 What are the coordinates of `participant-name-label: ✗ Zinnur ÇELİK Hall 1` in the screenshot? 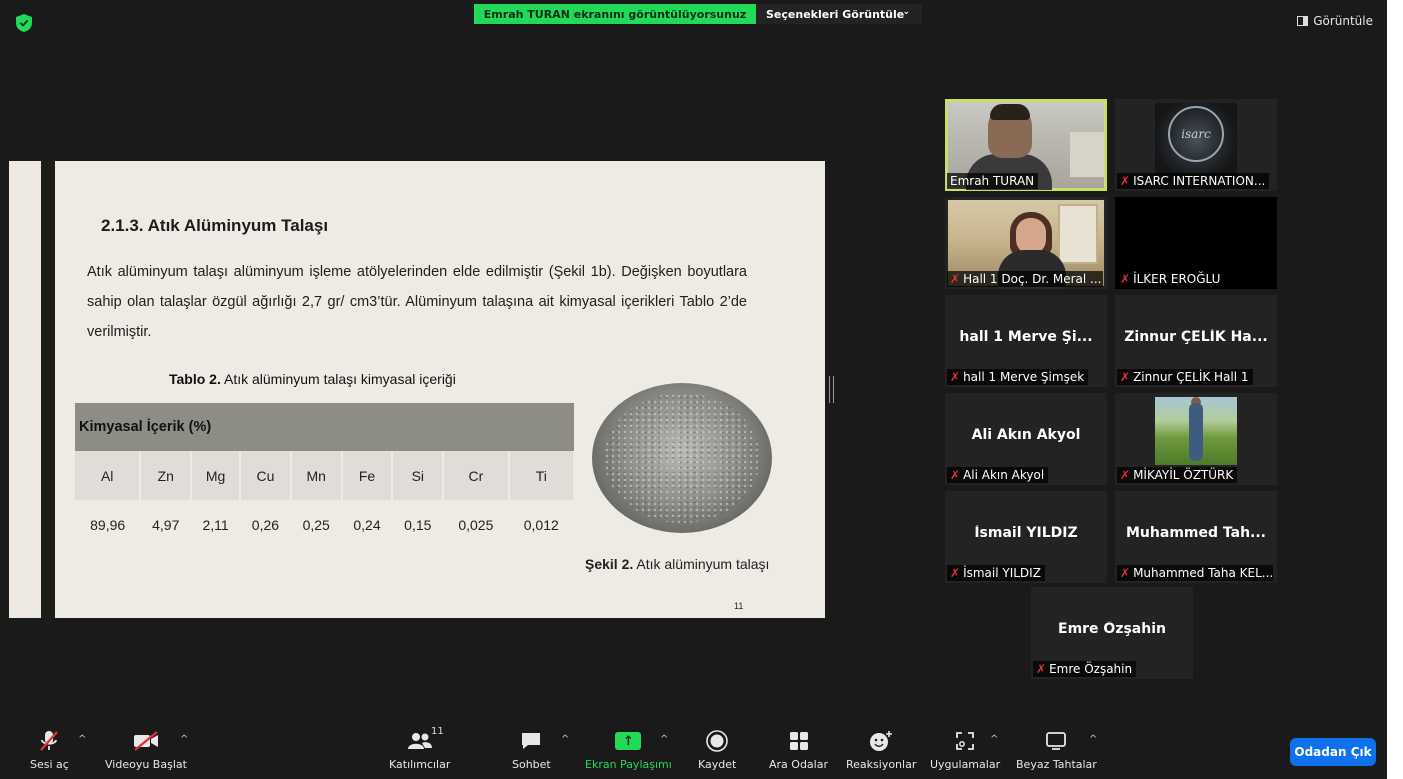 It's located at (1185, 377).